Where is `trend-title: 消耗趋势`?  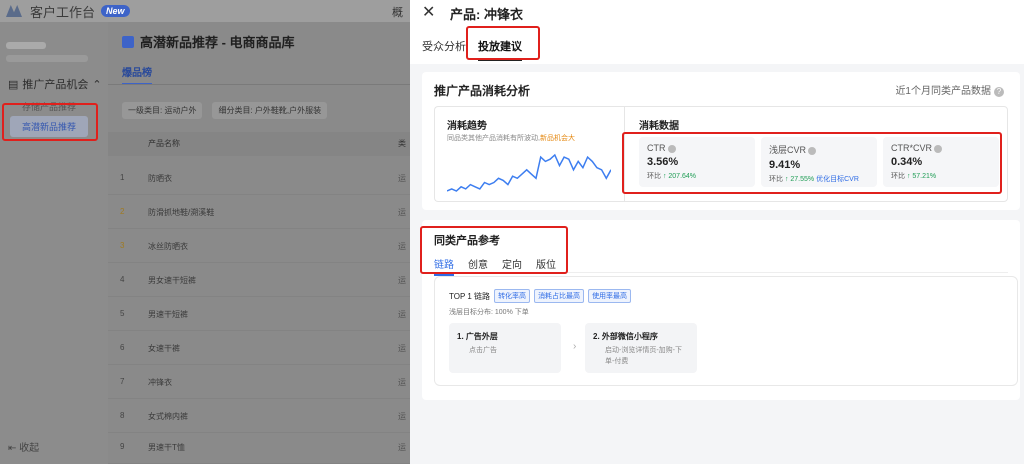 trend-title: 消耗趋势 is located at coordinates (467, 126).